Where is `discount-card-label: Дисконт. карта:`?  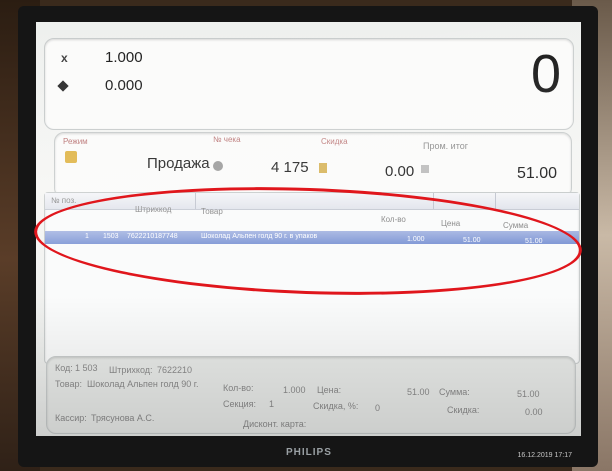
discount-card-label: Дисконт. карта: is located at coordinates (275, 424).